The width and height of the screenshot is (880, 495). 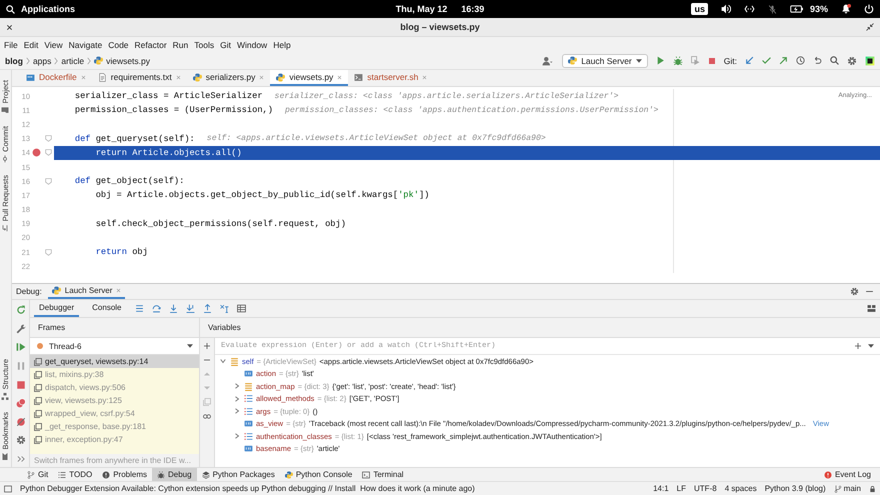 What do you see at coordinates (705, 488) in the screenshot?
I see `file-encoding: UTF-8` at bounding box center [705, 488].